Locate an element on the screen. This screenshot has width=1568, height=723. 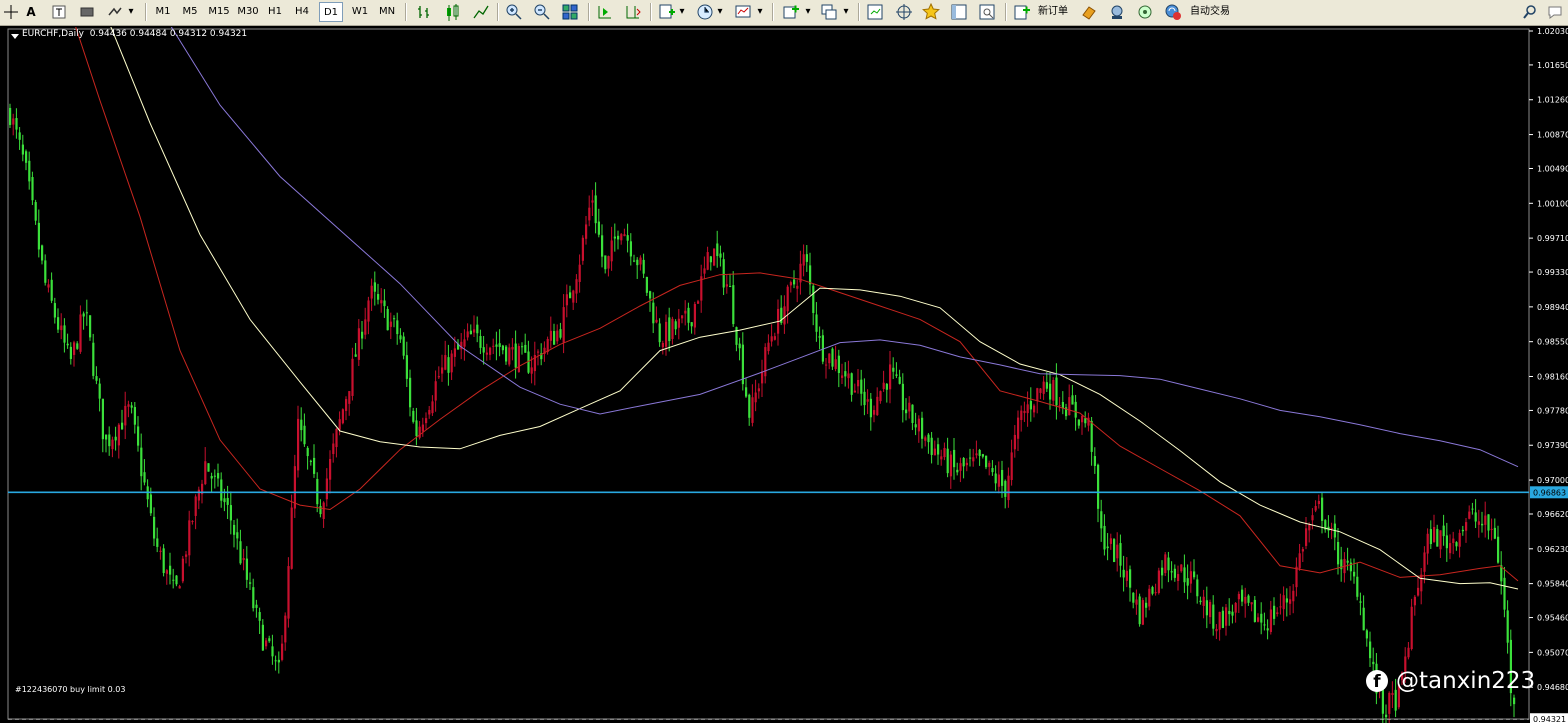
drawing-tools-icon is located at coordinates (115, 12).